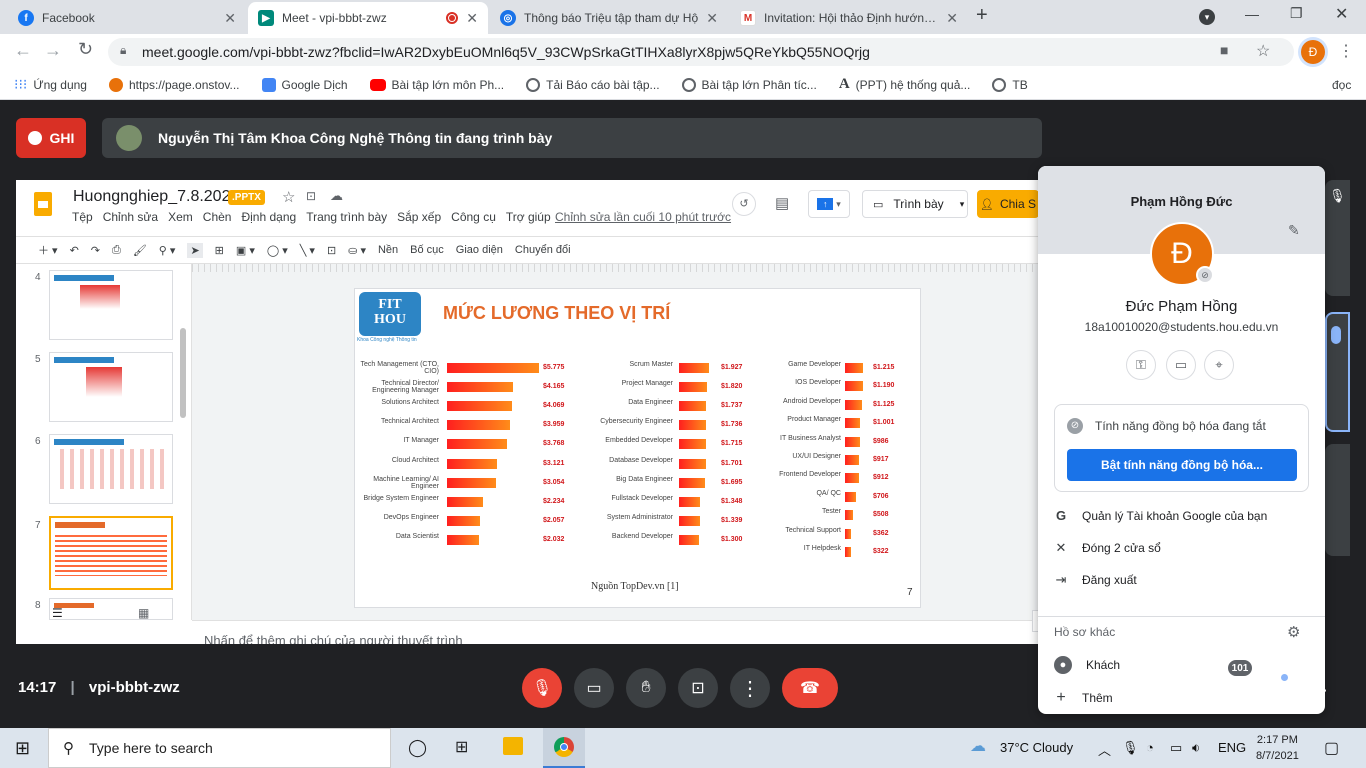 The height and width of the screenshot is (768, 1366). I want to click on manage-account-item: G Quản lý Tài khoản Google của bạn, so click(1160, 515).